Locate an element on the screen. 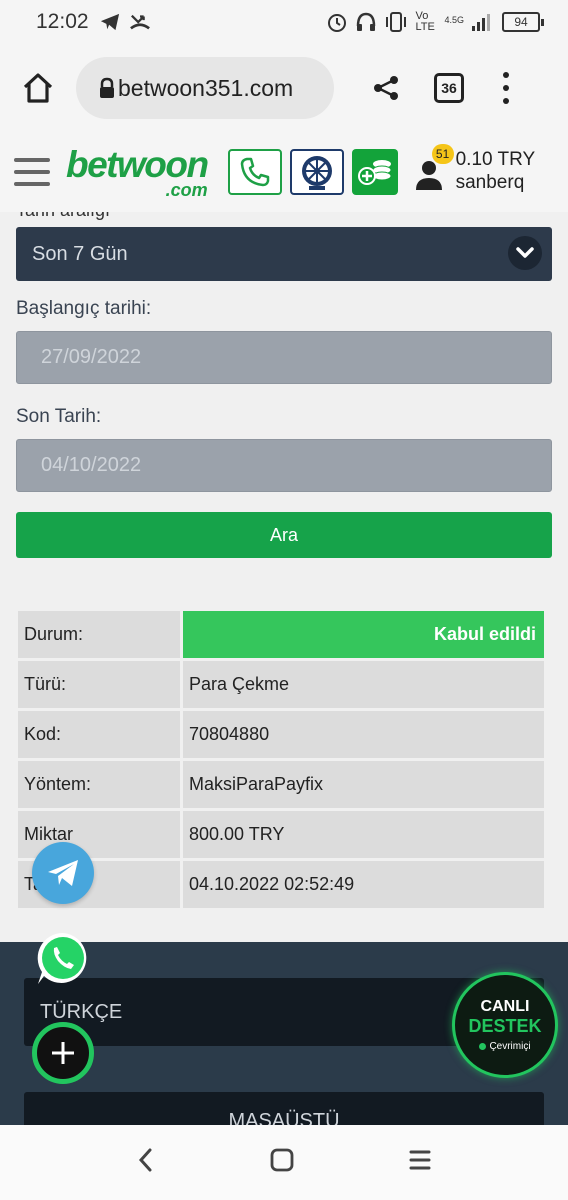 This screenshot has width=568, height=1200. telegram-button is located at coordinates (63, 873).